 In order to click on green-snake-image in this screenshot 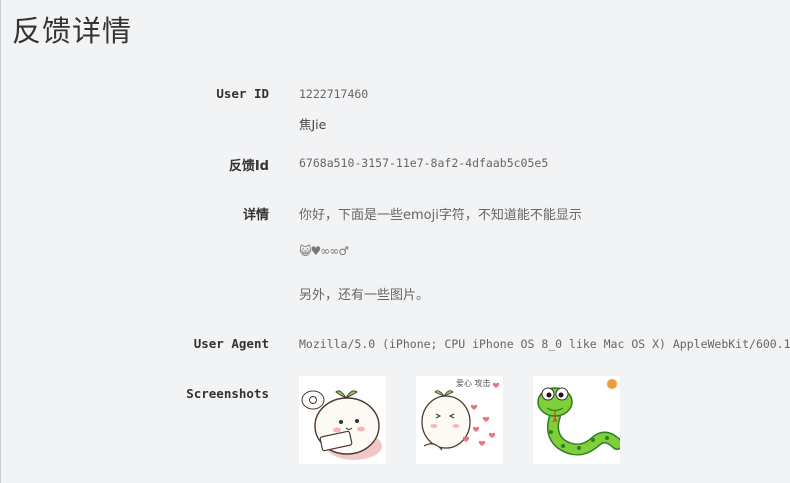, I will do `click(576, 420)`.